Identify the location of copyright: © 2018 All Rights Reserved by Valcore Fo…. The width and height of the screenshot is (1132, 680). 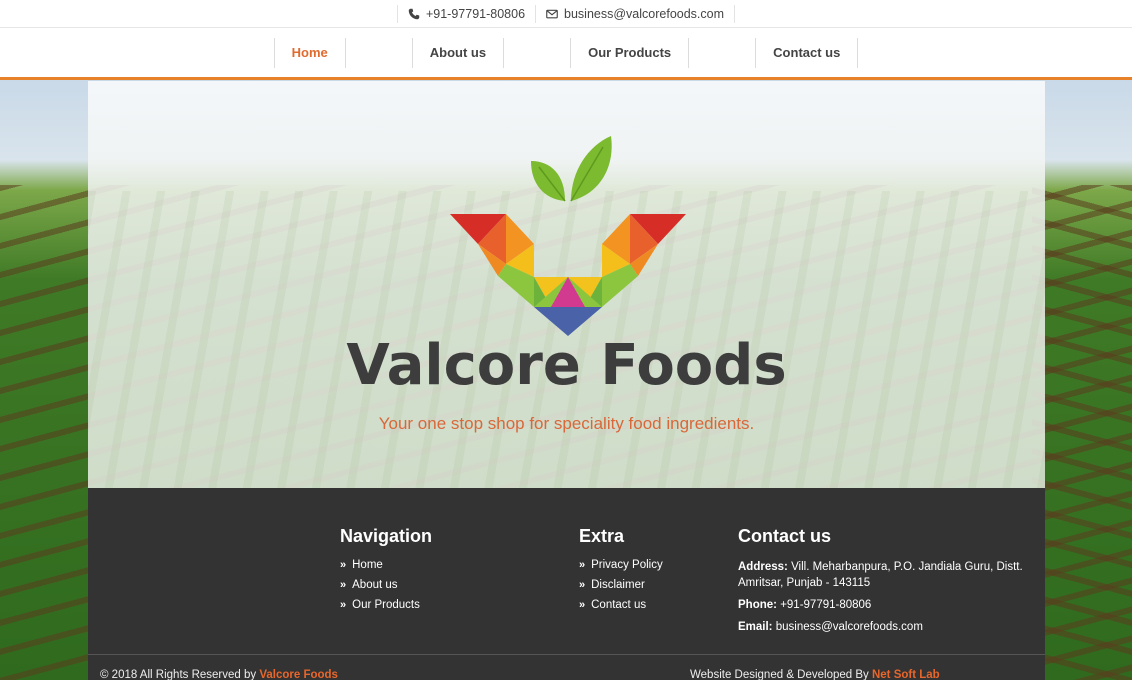
(219, 674).